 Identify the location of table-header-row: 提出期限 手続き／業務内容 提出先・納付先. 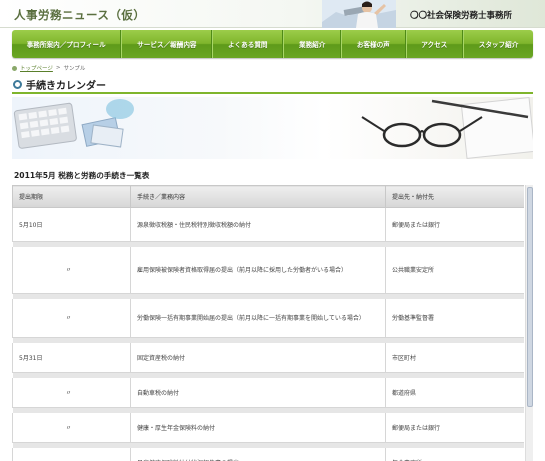
(268, 196).